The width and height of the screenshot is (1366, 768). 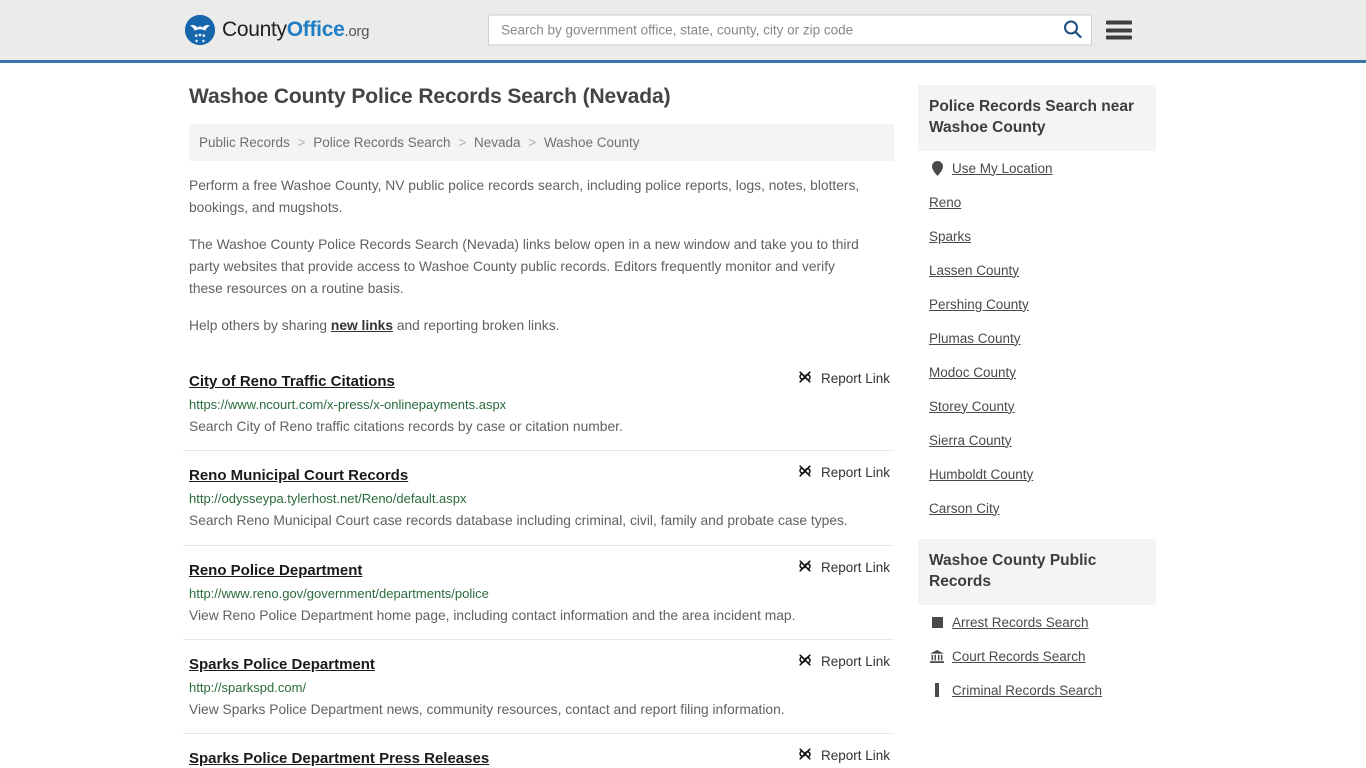 I want to click on sidebar-item-use-my-location: Use My Location, so click(x=1037, y=168).